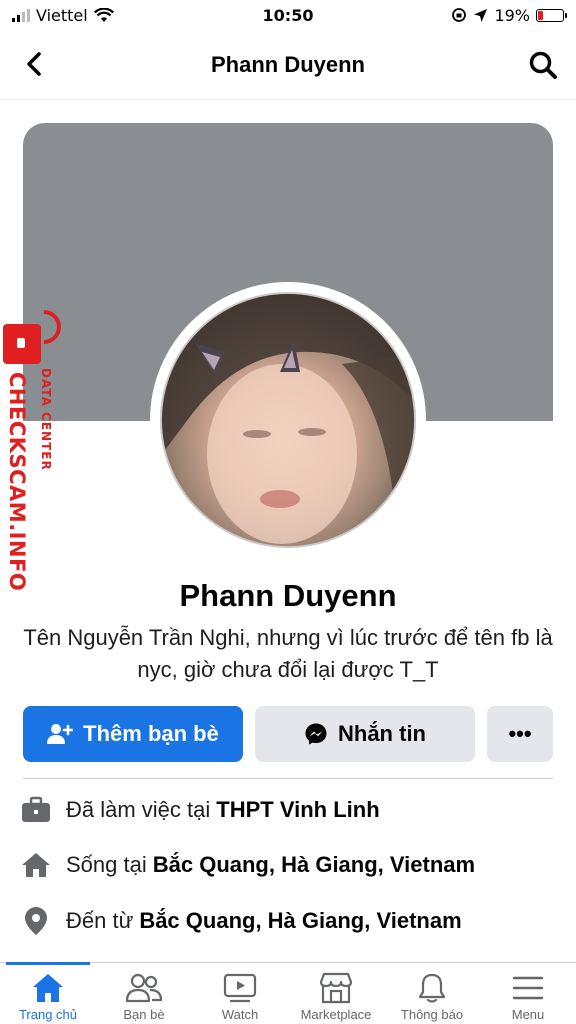 This screenshot has height=1024, width=576. Describe the element at coordinates (21, 15) in the screenshot. I see `cellular-signal-icon` at that location.